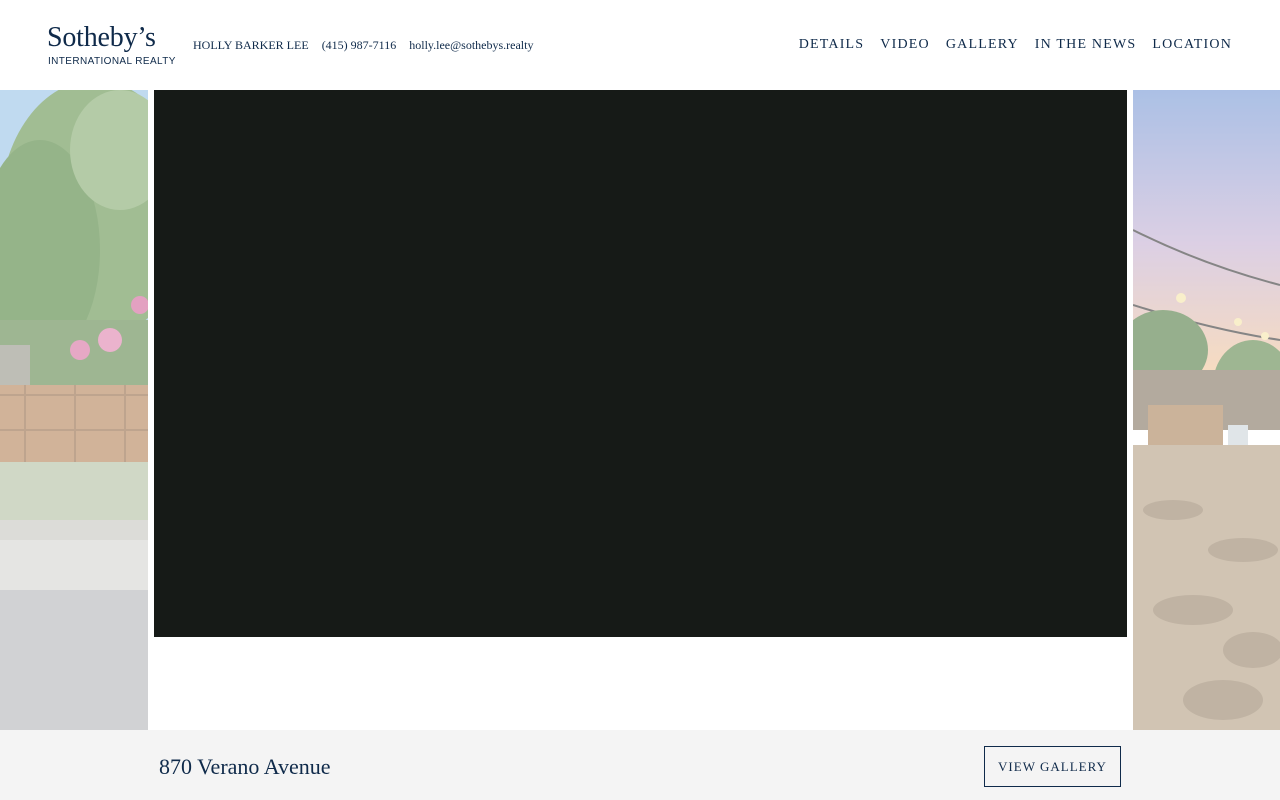  What do you see at coordinates (1192, 45) in the screenshot?
I see `nav-location: LOCATION` at bounding box center [1192, 45].